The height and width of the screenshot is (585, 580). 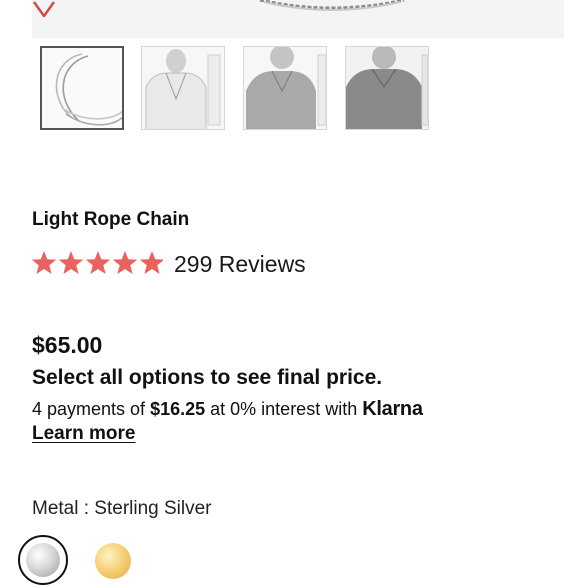 What do you see at coordinates (207, 377) in the screenshot?
I see `options-note: Select all options to see final price.` at bounding box center [207, 377].